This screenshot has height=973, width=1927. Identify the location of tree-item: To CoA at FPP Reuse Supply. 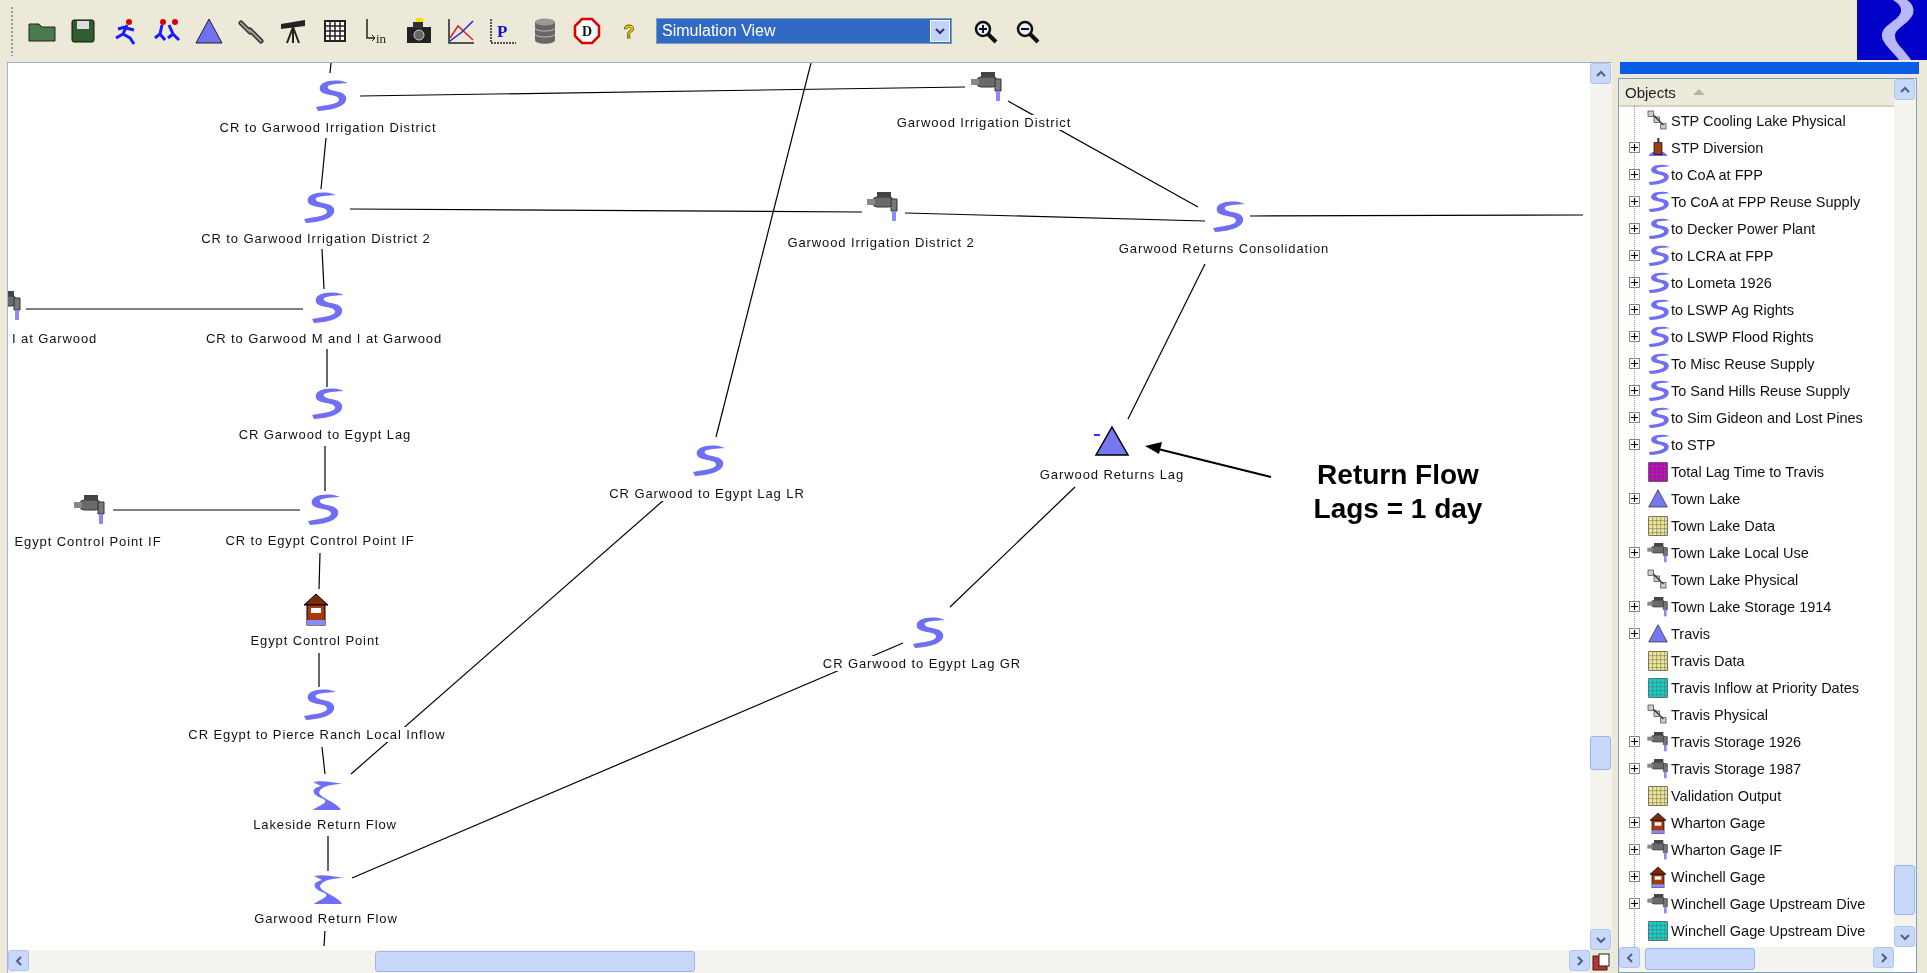
(1766, 201).